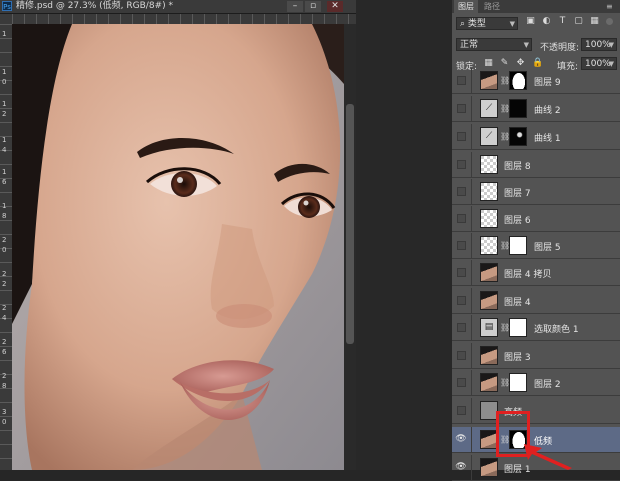 The width and height of the screenshot is (620, 481). Describe the element at coordinates (178, 7) in the screenshot. I see `document-tab: Ps 精修.psd @ 27.3% (低频, RGB/8#) * – ▫ ✕` at that location.